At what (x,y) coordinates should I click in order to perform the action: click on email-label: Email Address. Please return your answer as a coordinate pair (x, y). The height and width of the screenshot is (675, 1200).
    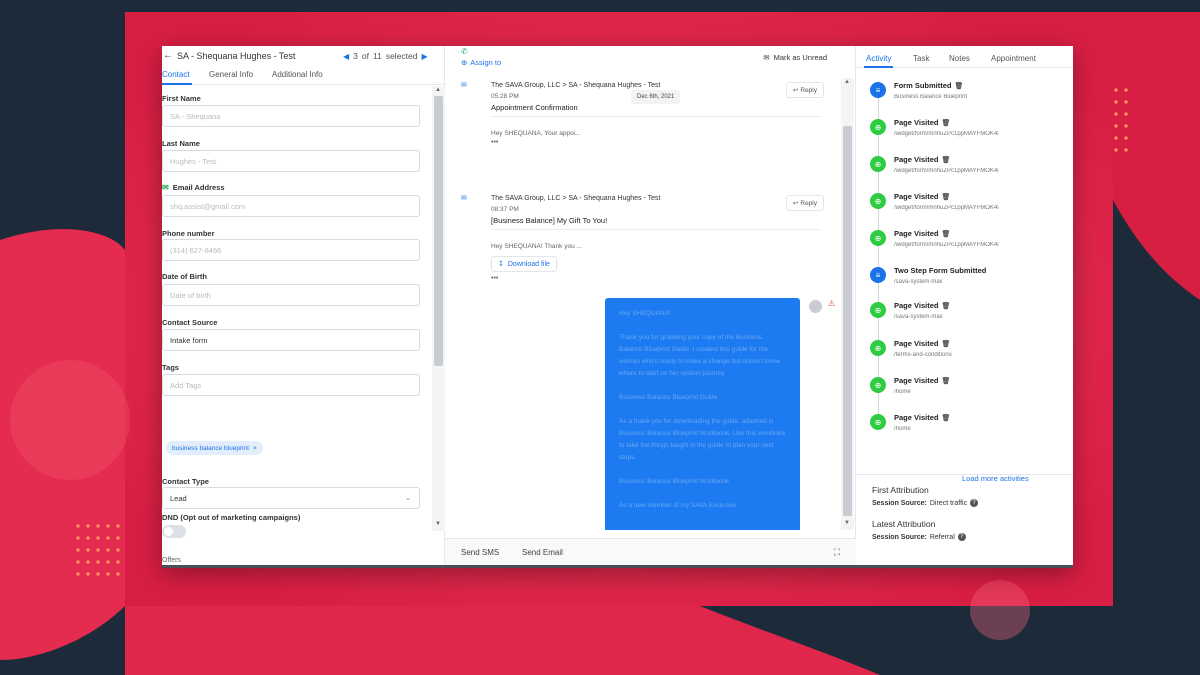
    Looking at the image, I should click on (198, 187).